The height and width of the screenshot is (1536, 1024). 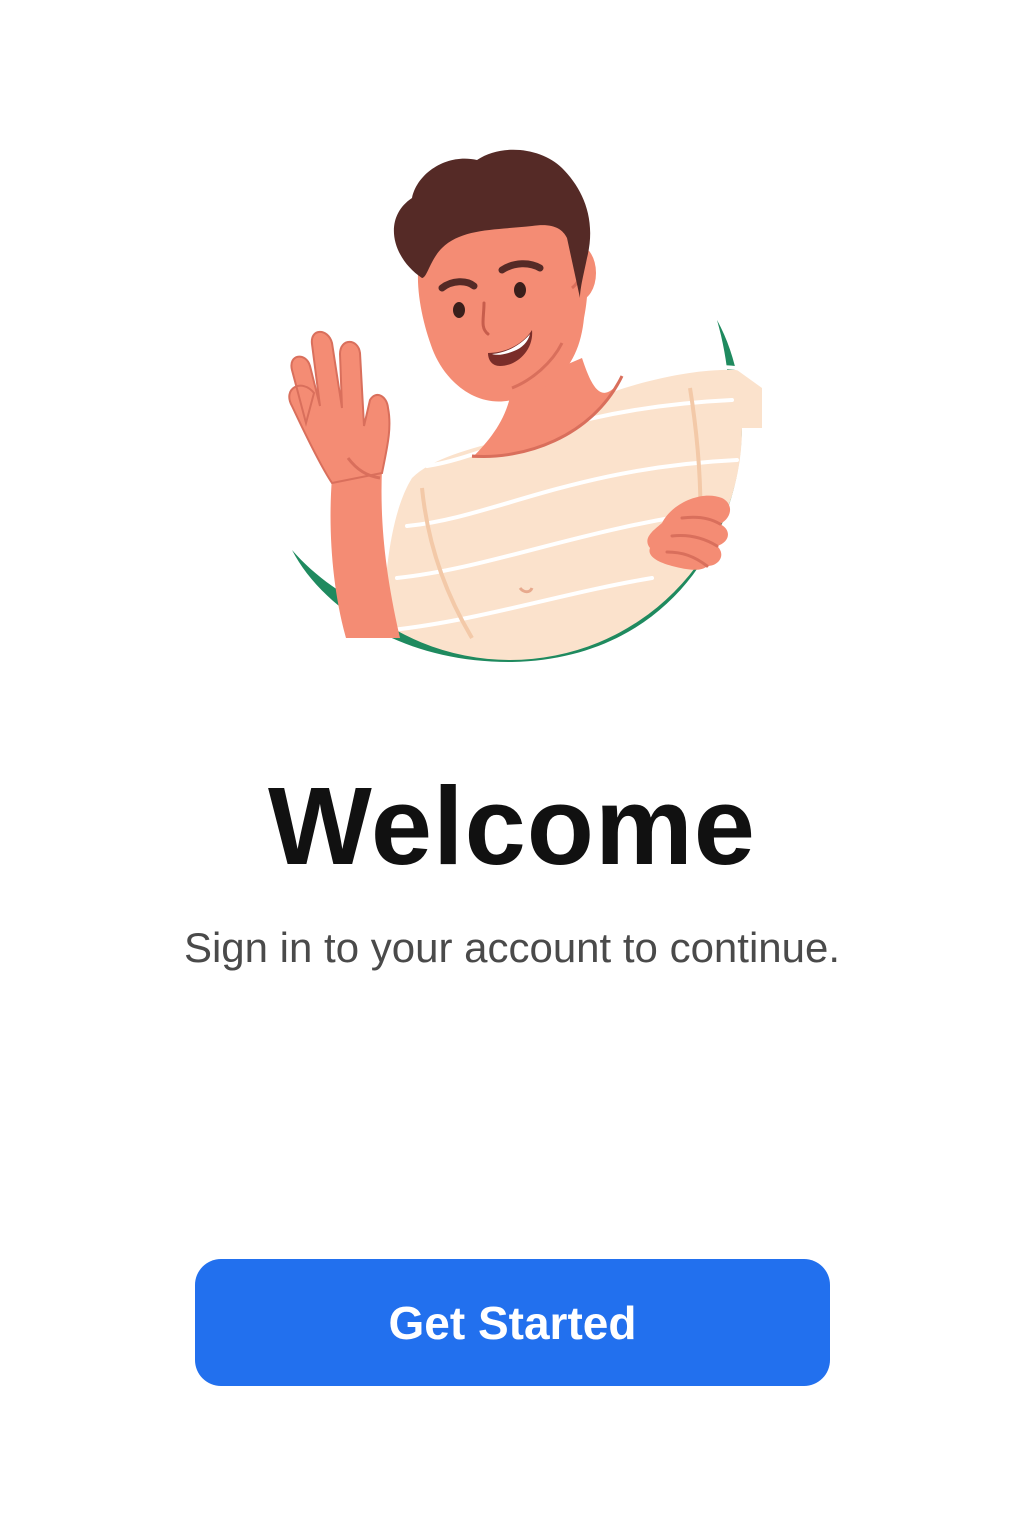 What do you see at coordinates (494, 275) in the screenshot?
I see `head` at bounding box center [494, 275].